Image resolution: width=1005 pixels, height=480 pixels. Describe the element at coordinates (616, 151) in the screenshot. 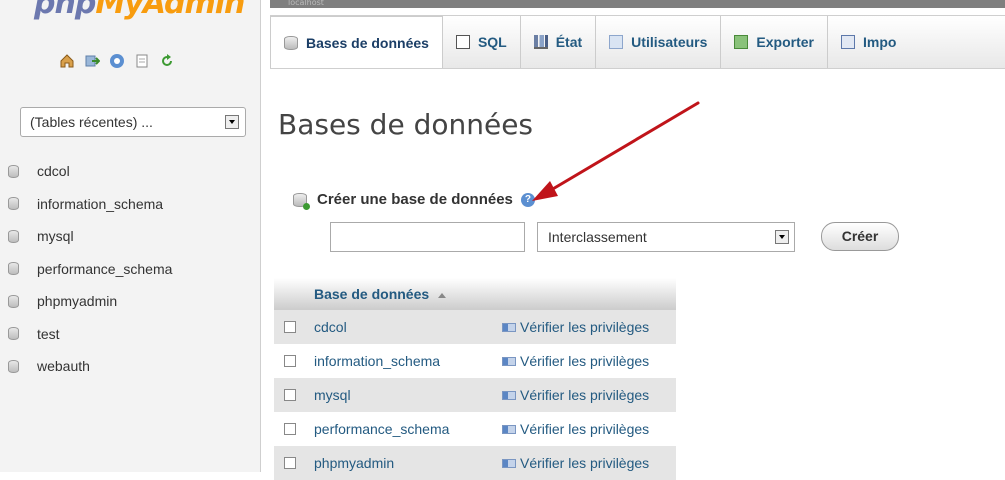

I see `annotation-arrow` at that location.